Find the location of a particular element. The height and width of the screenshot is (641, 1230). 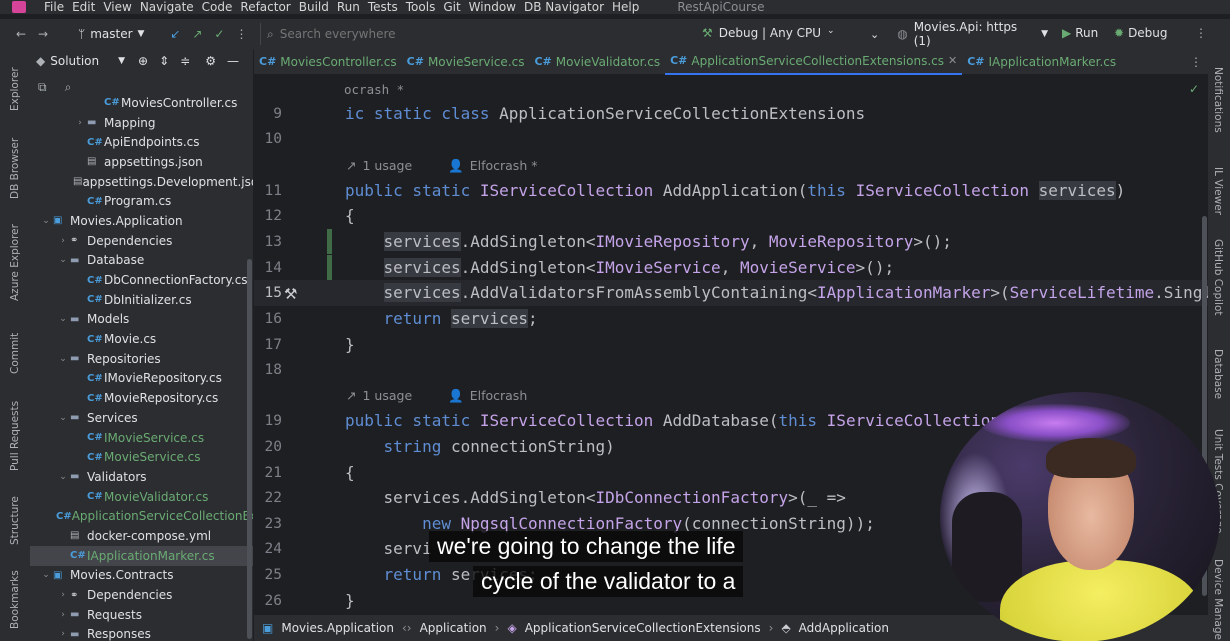

tool-commit: Commit is located at coordinates (15, 353).